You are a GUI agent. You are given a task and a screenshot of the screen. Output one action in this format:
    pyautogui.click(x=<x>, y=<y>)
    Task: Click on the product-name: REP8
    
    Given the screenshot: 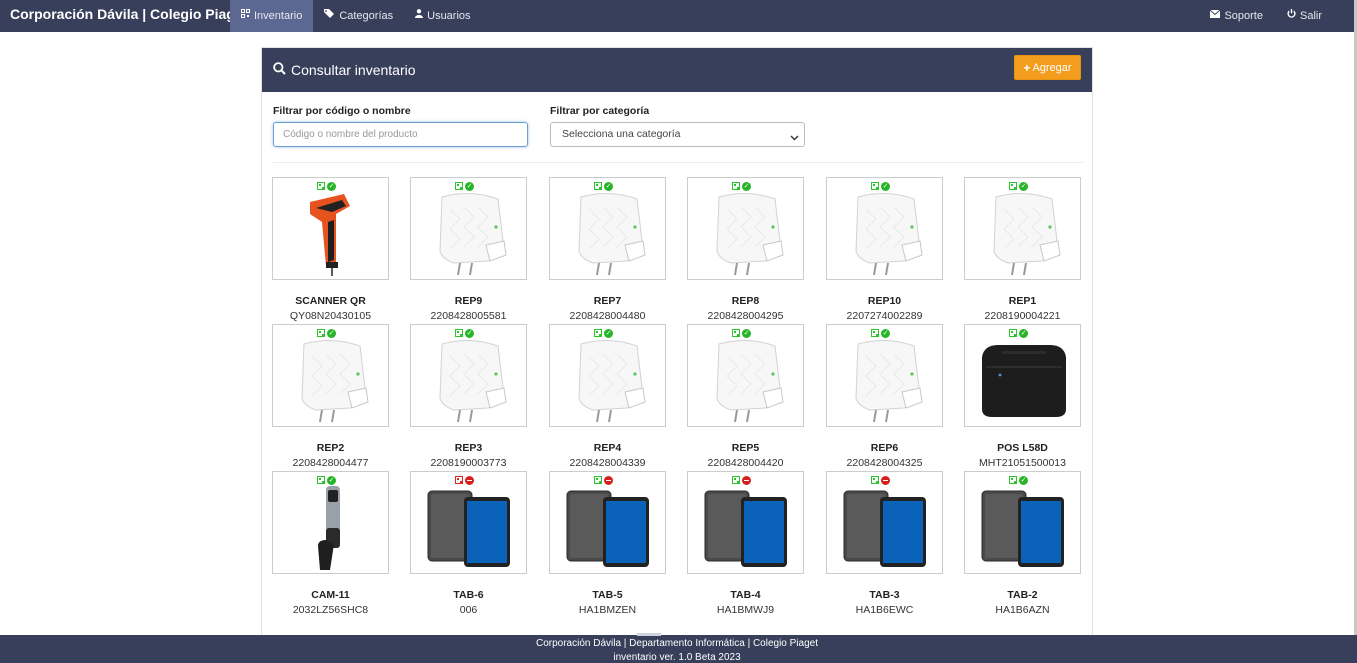 What is the action you would take?
    pyautogui.click(x=745, y=301)
    